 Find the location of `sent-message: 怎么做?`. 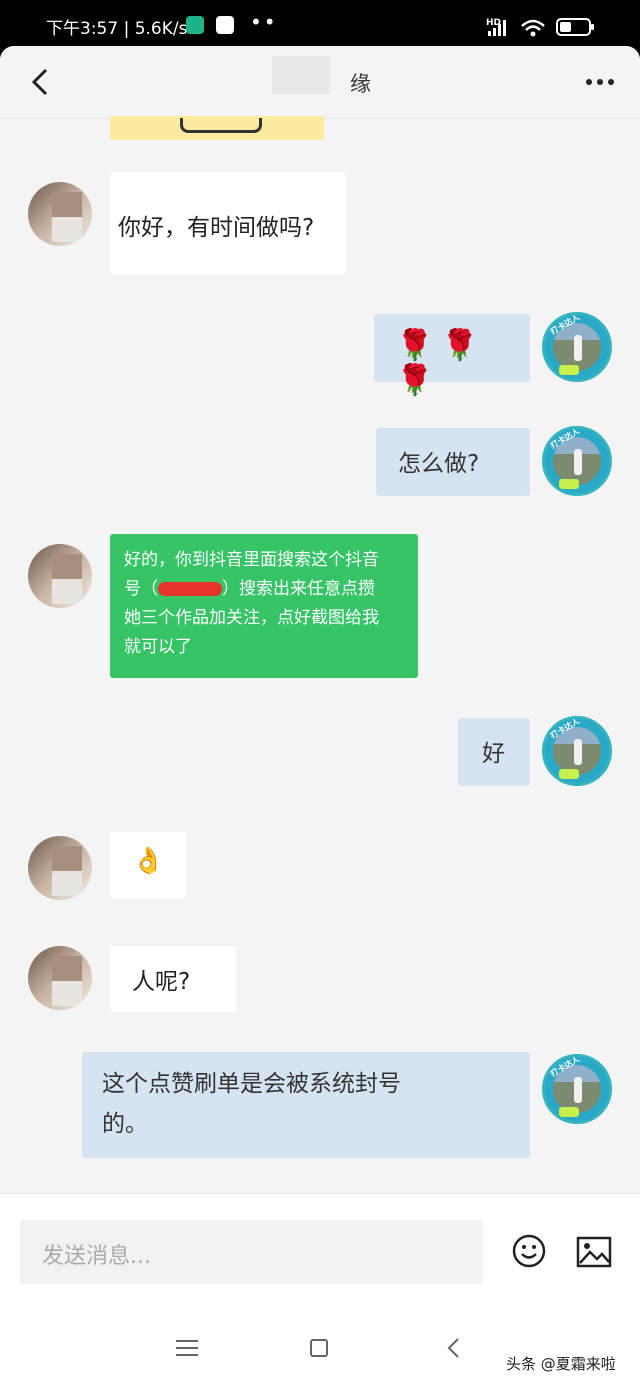

sent-message: 怎么做? is located at coordinates (453, 462).